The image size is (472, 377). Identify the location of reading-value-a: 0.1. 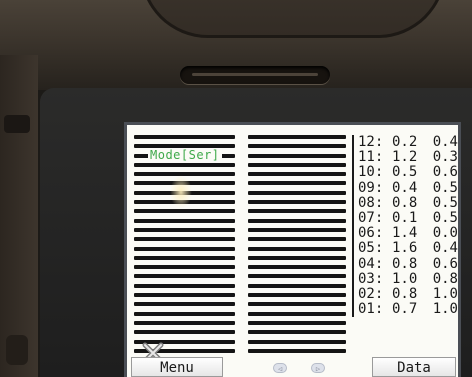
(405, 218).